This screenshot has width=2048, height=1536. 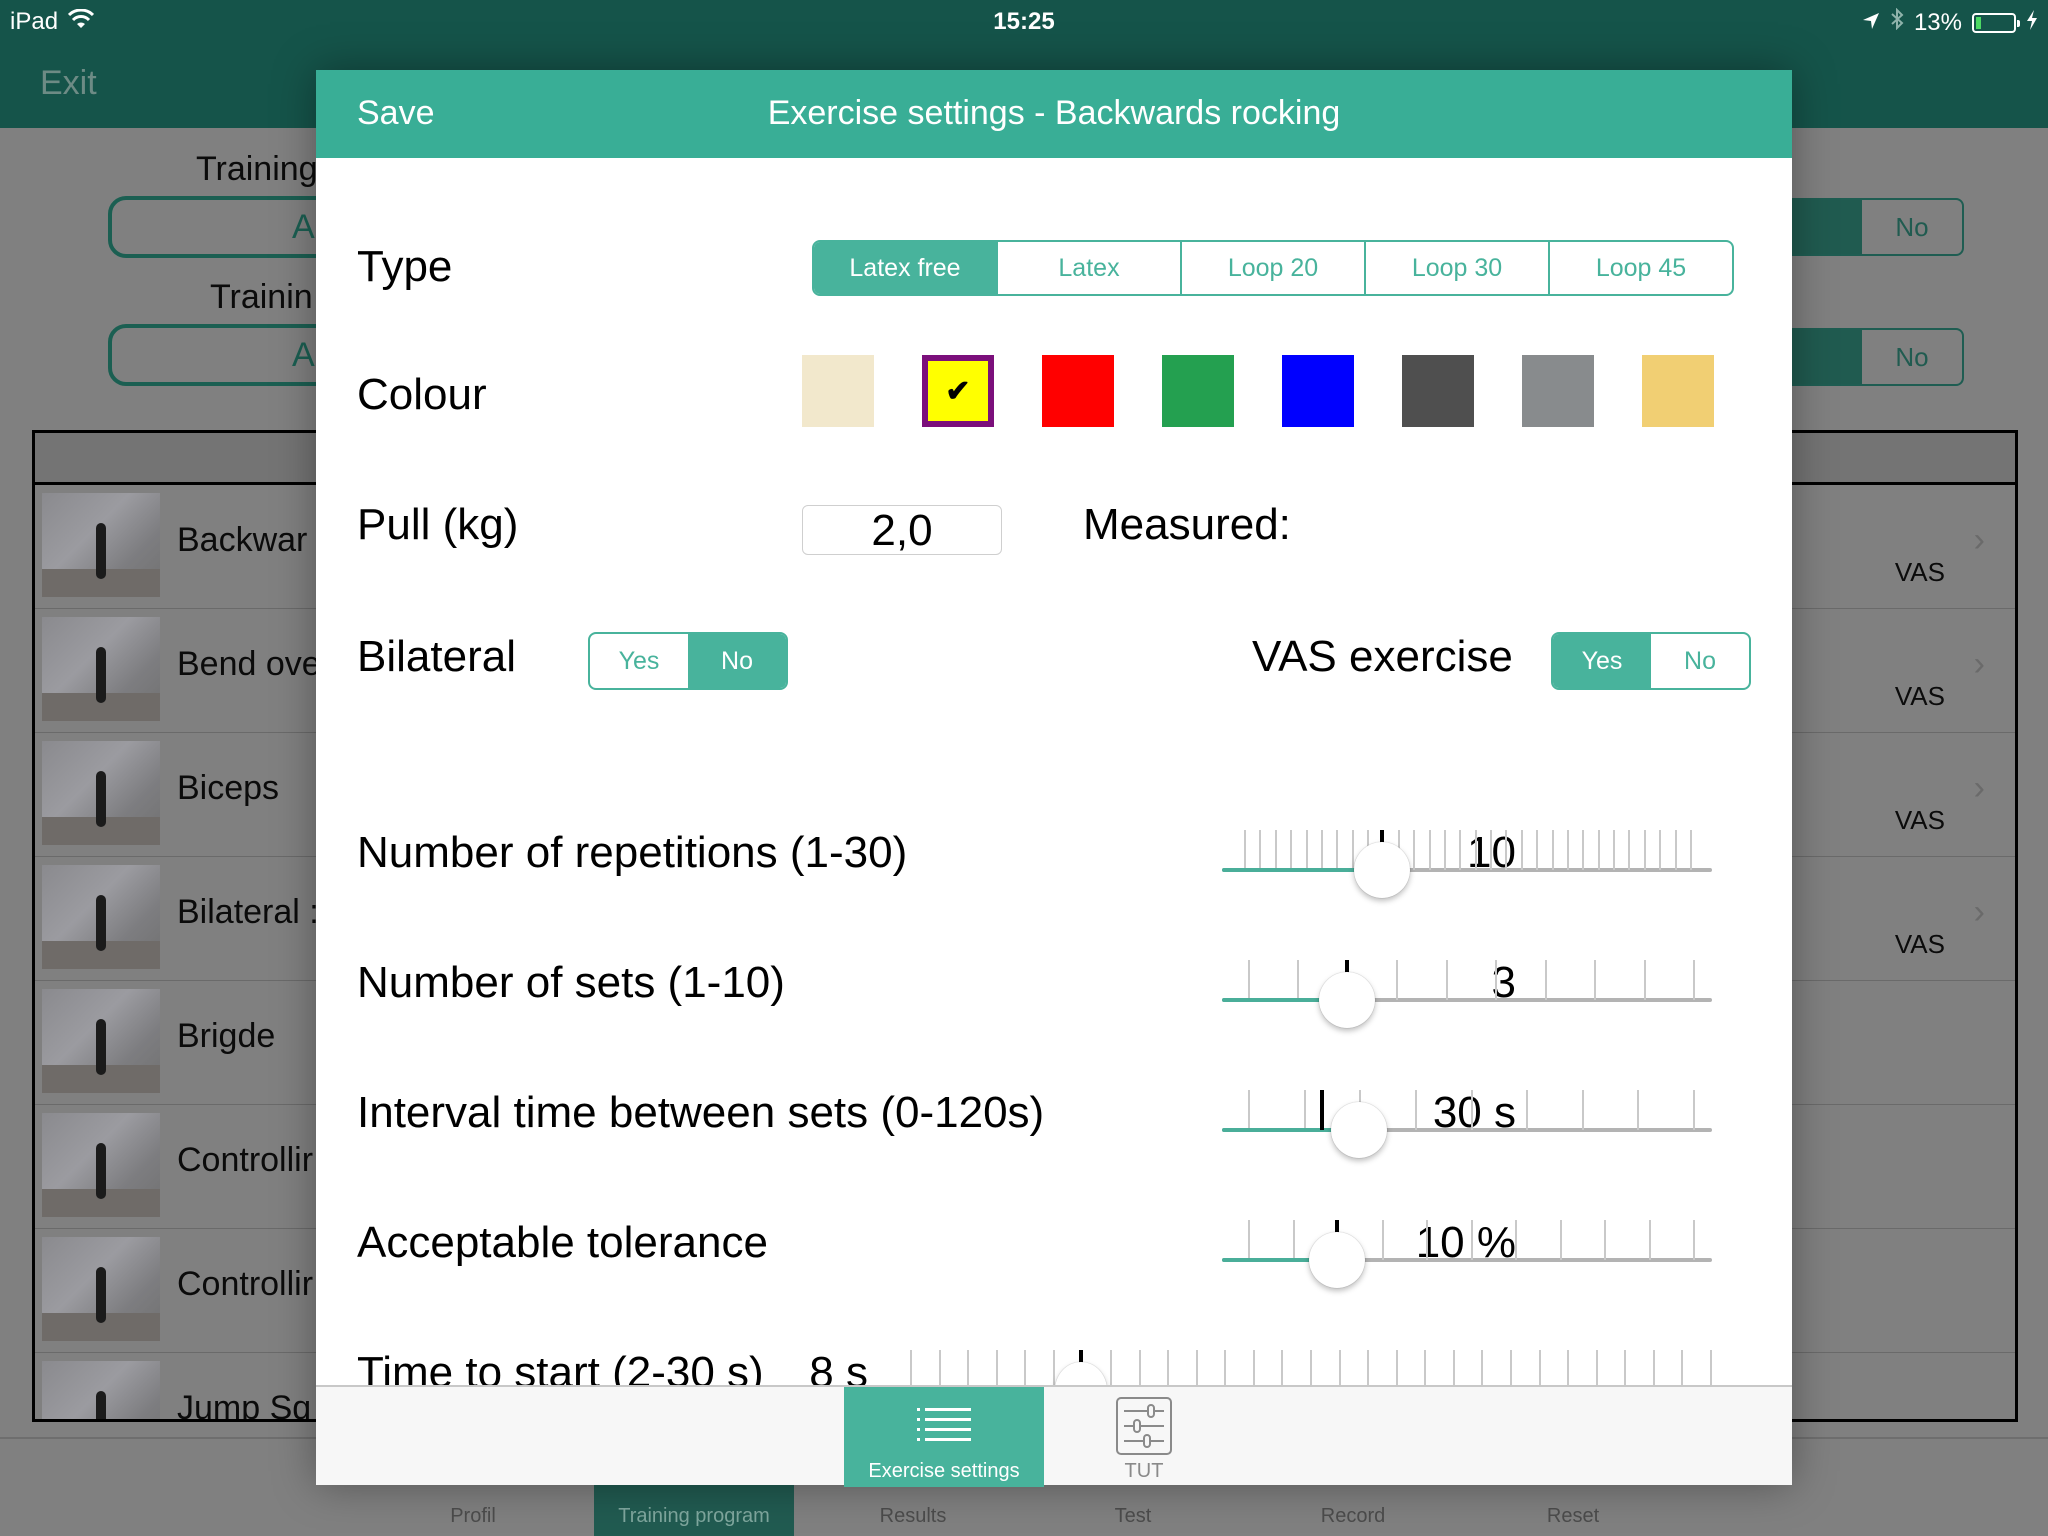 I want to click on chevron-right-icon: ›, so click(x=1979, y=664).